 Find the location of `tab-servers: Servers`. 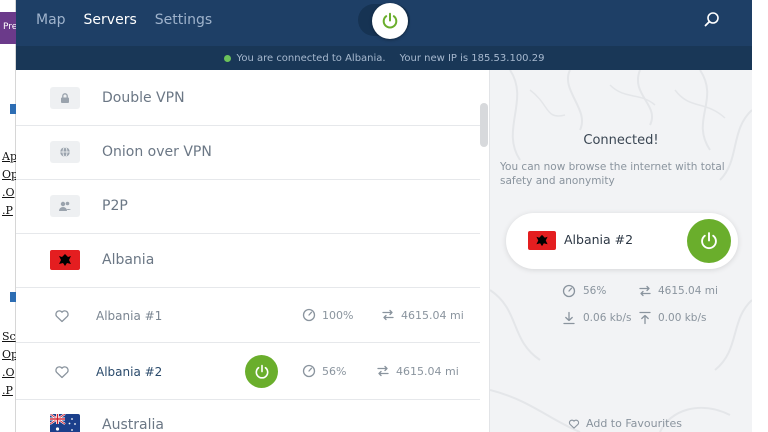

tab-servers: Servers is located at coordinates (110, 20).